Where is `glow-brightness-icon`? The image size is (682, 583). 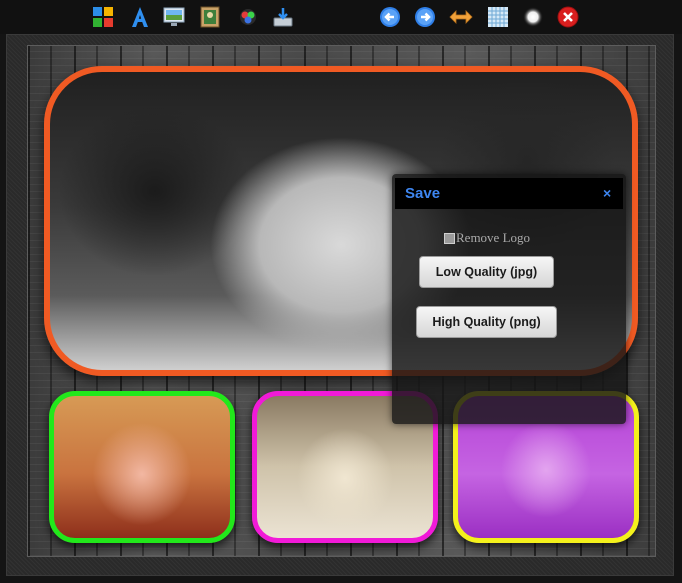 glow-brightness-icon is located at coordinates (533, 17).